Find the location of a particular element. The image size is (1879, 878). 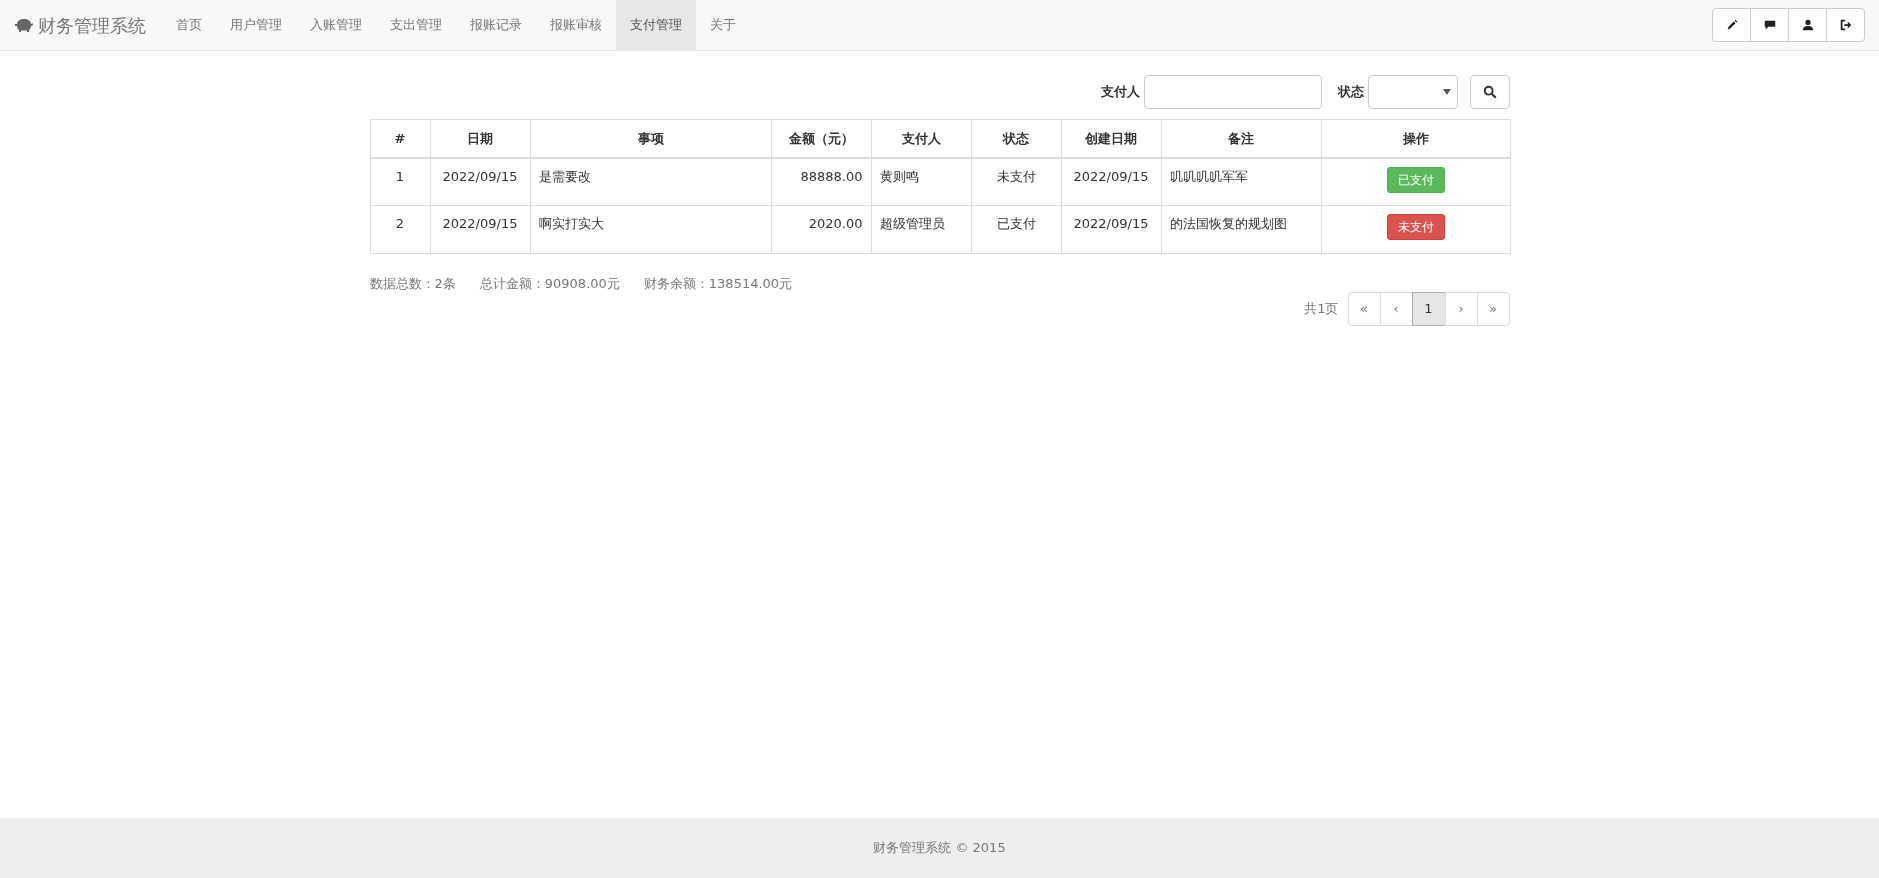

logout-icon is located at coordinates (1845, 25).